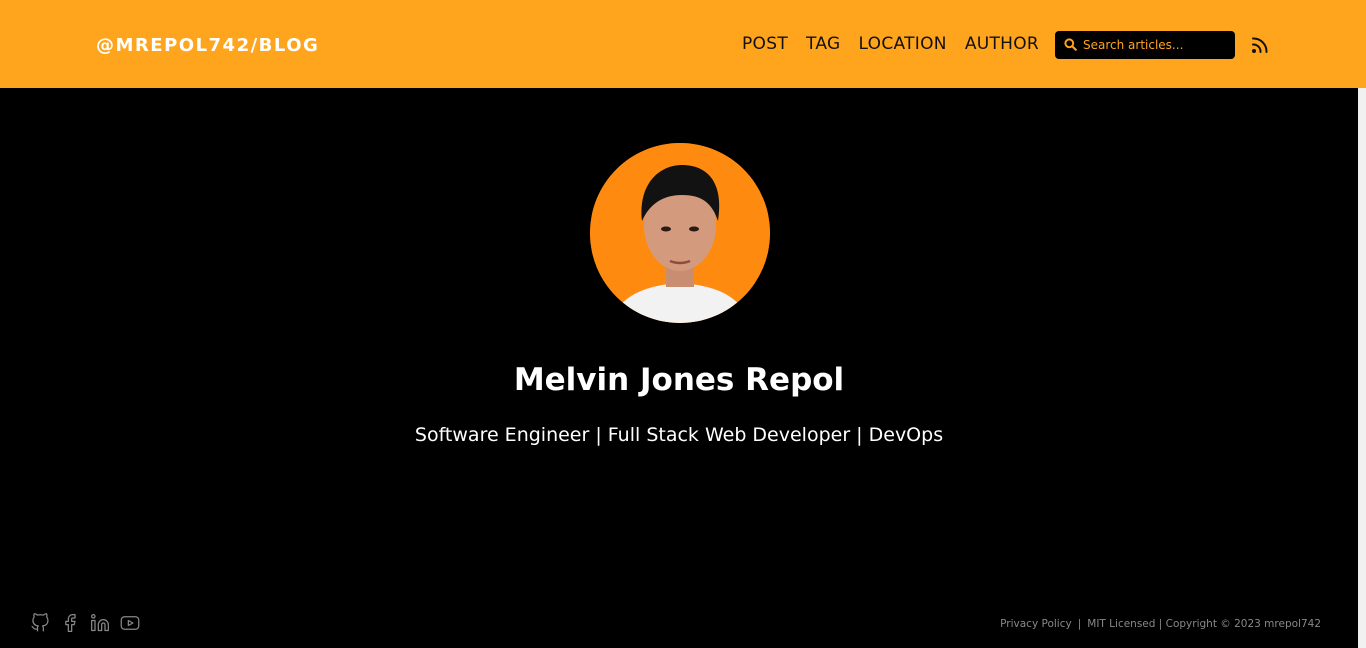 The width and height of the screenshot is (1366, 648). Describe the element at coordinates (902, 44) in the screenshot. I see `nav-location: LOCATION` at that location.